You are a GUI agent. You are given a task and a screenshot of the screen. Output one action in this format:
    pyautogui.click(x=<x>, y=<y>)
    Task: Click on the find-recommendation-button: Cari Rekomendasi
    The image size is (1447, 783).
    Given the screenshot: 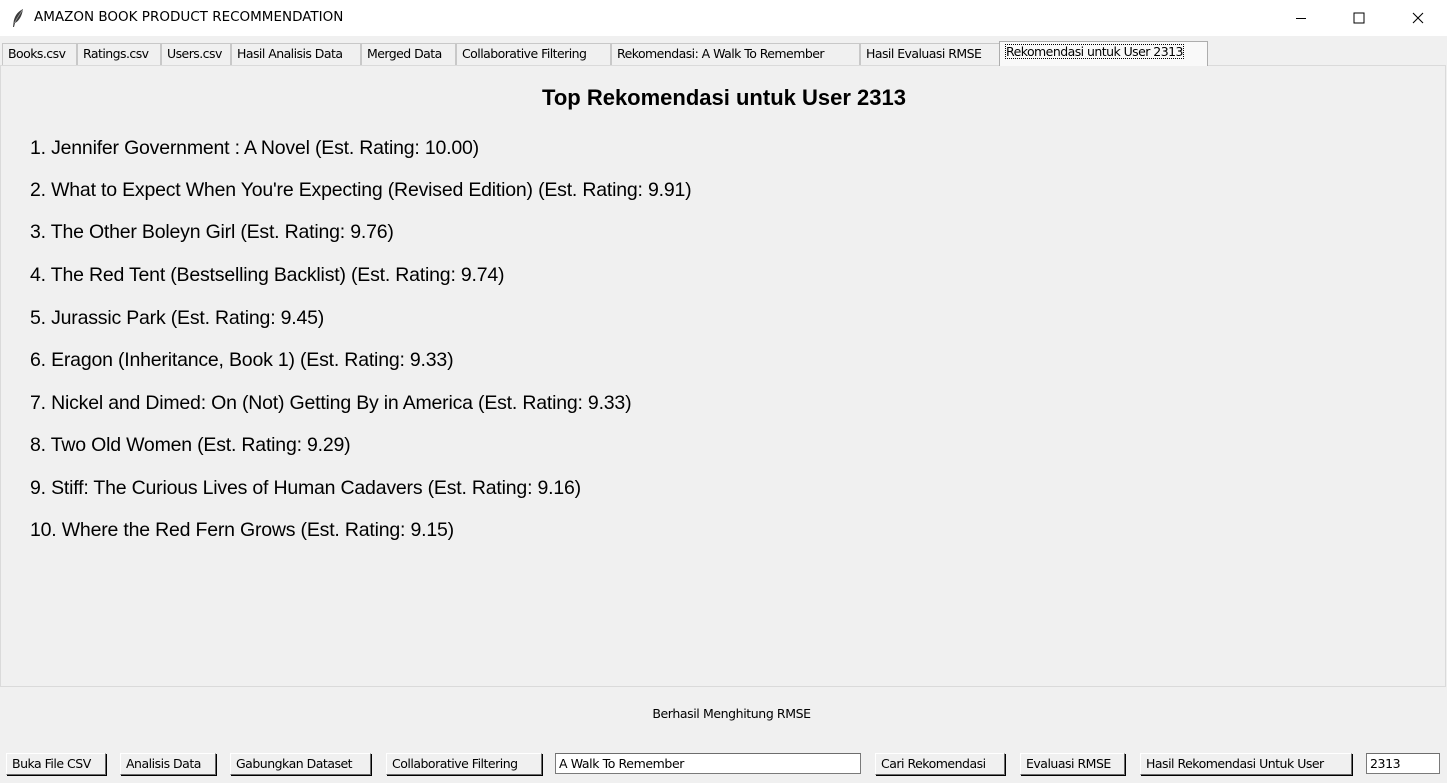 What is the action you would take?
    pyautogui.click(x=940, y=764)
    